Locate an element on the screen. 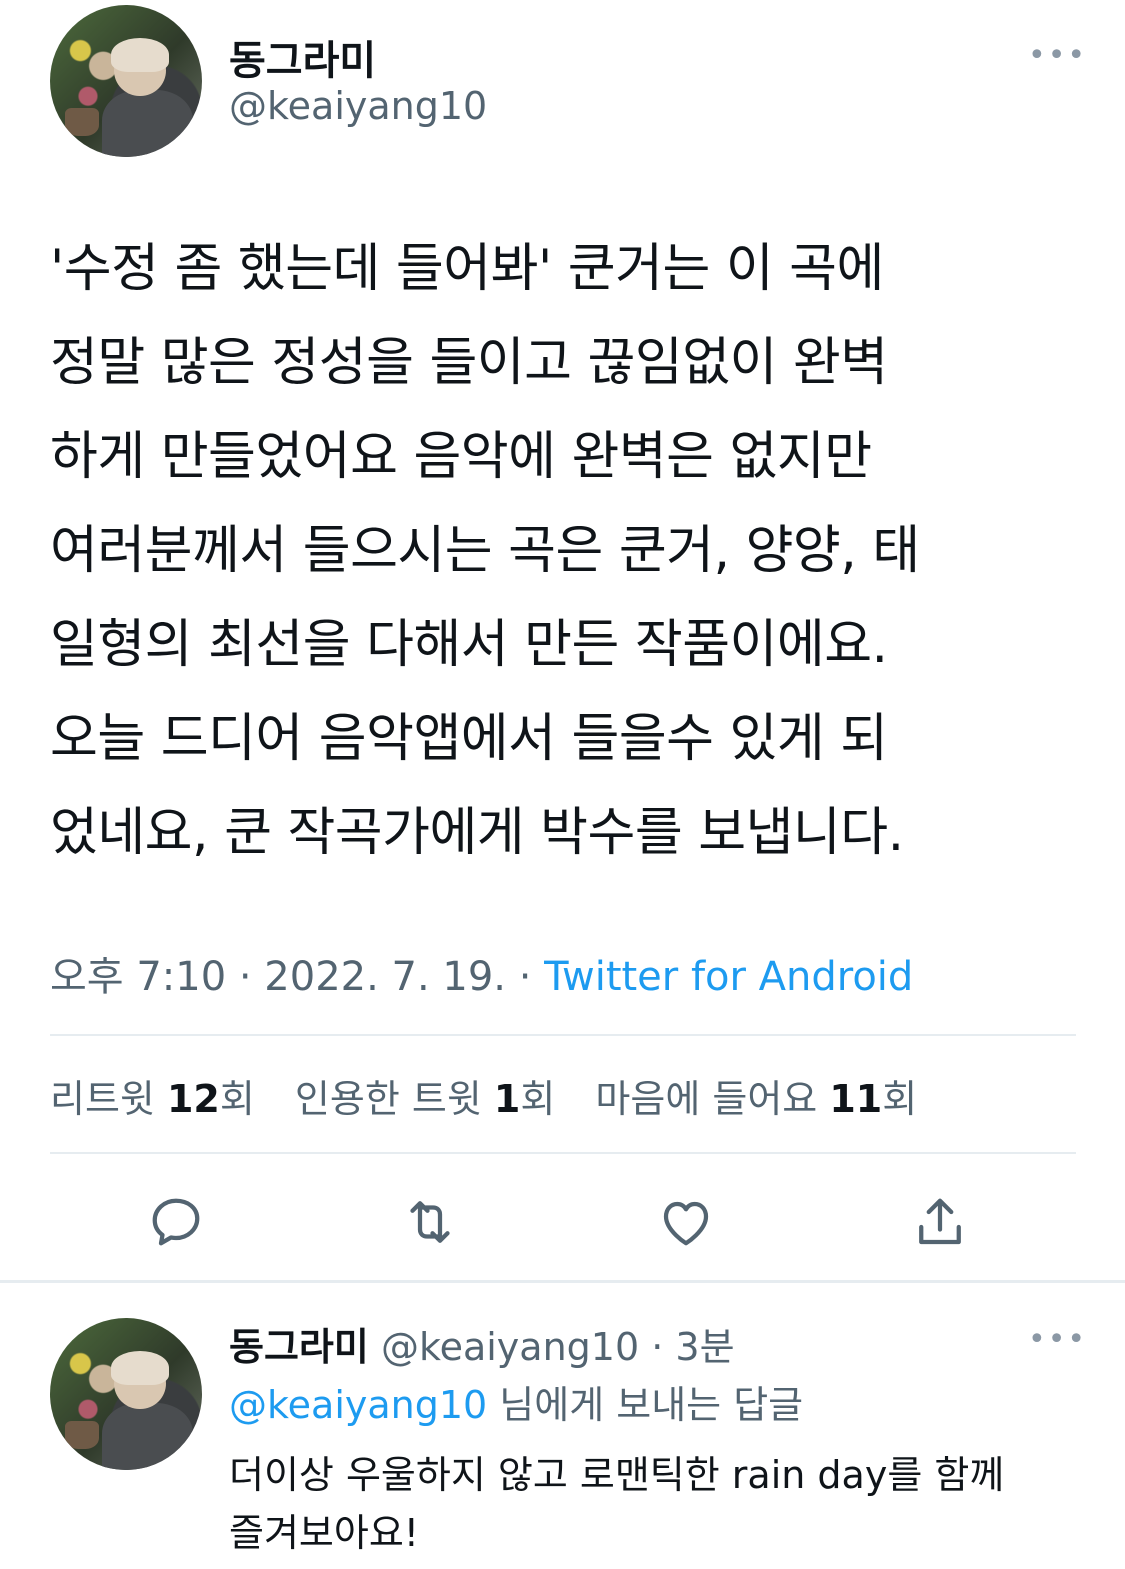 The height and width of the screenshot is (1569, 1125). reply-button is located at coordinates (176, 1222).